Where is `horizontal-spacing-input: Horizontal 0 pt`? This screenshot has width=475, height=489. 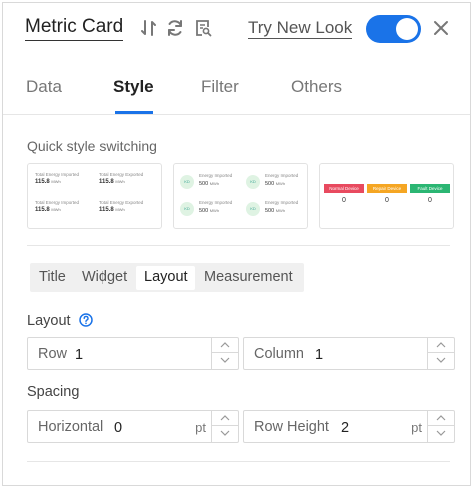 horizontal-spacing-input: Horizontal 0 pt is located at coordinates (133, 426).